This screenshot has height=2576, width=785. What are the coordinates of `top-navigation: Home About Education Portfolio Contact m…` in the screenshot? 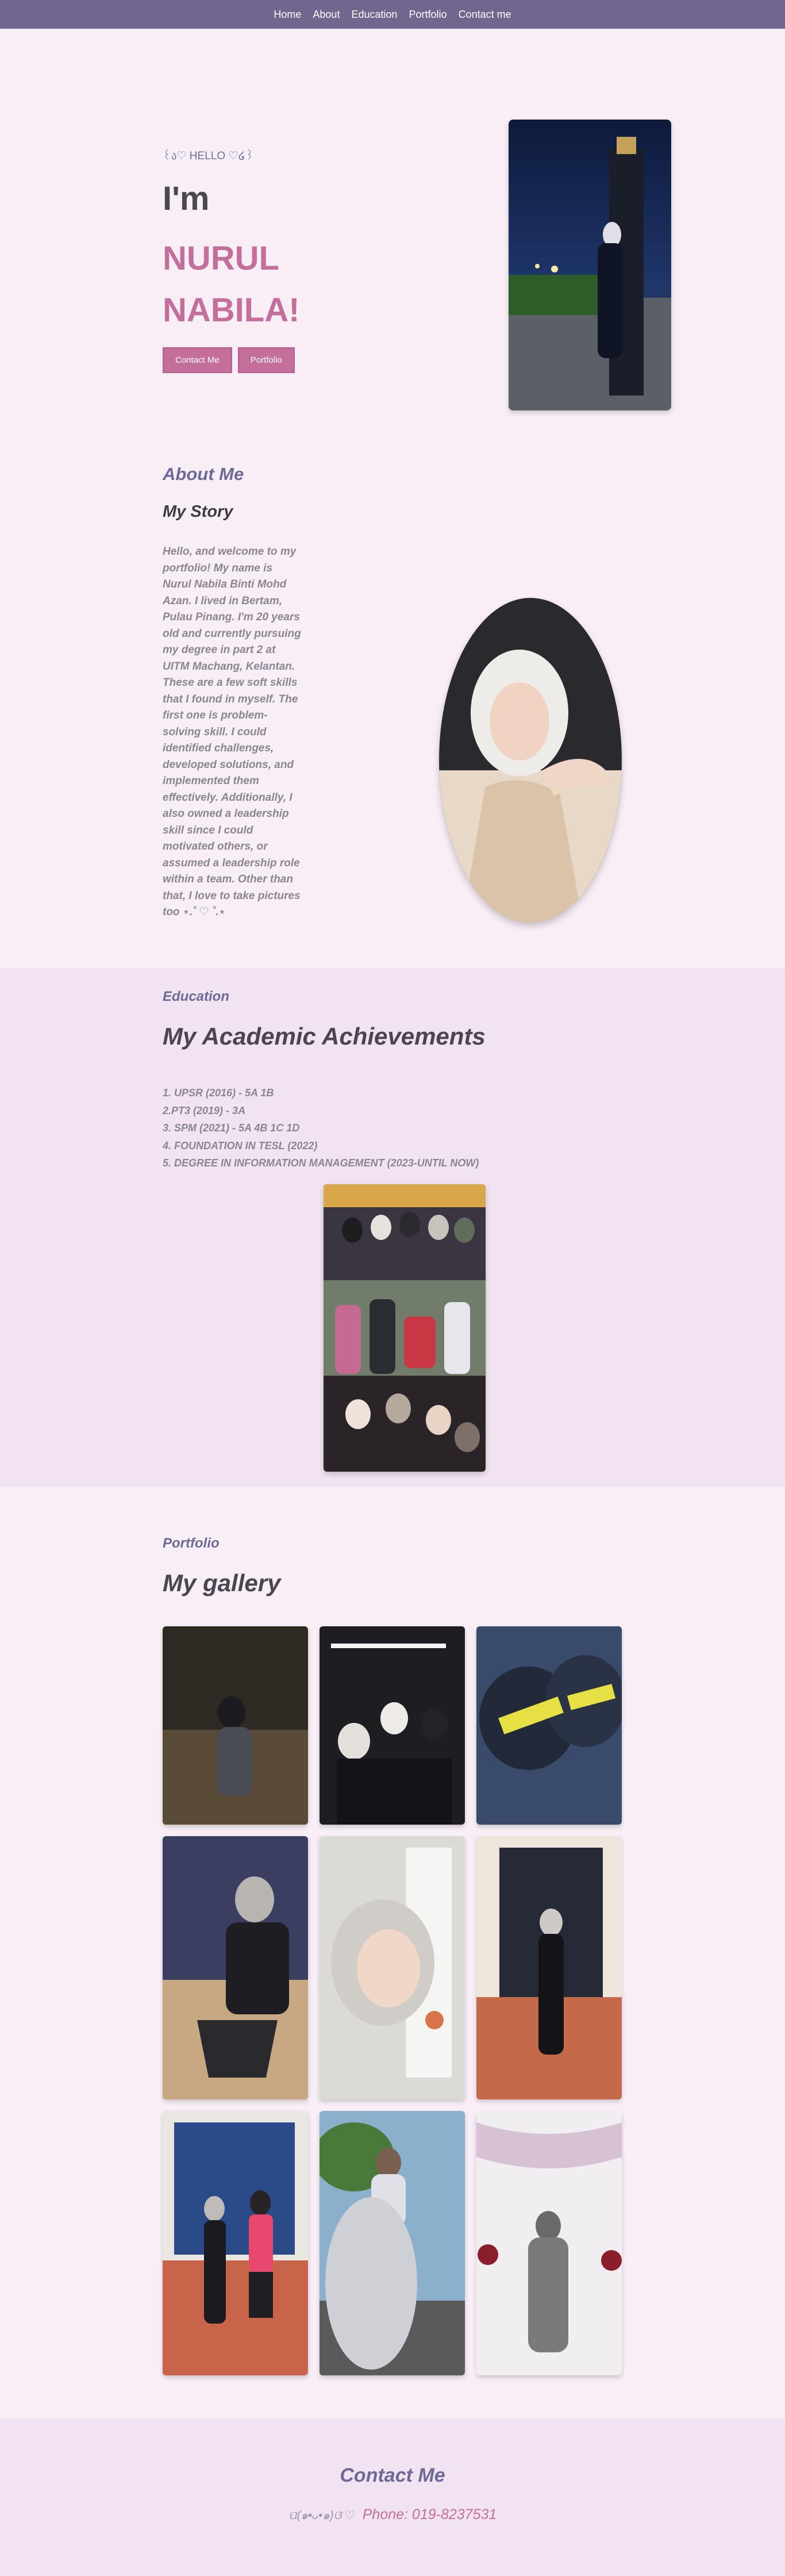 It's located at (392, 14).